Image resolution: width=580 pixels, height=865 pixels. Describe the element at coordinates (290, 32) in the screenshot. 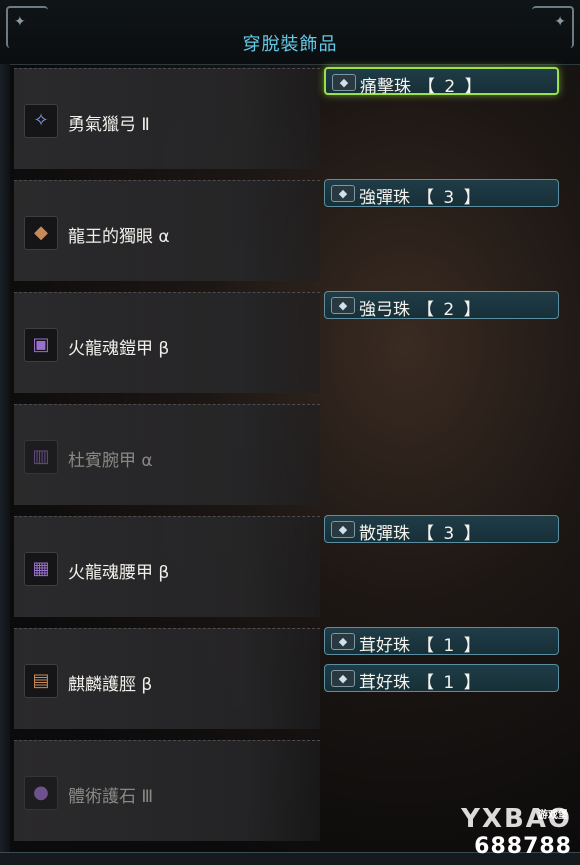

I see `header-bar: ✦ ✦ 穿脫裝飾品` at that location.